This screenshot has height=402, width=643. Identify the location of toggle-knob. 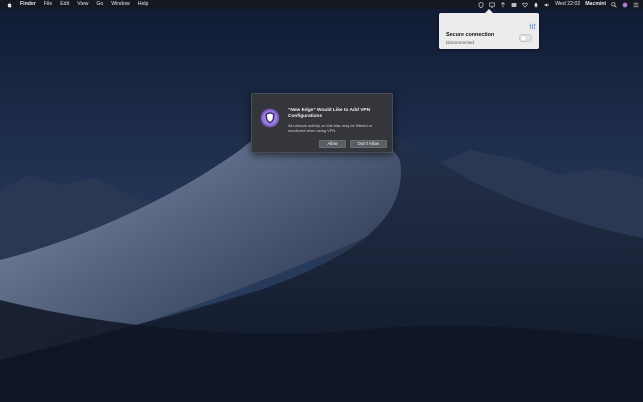
(523, 38).